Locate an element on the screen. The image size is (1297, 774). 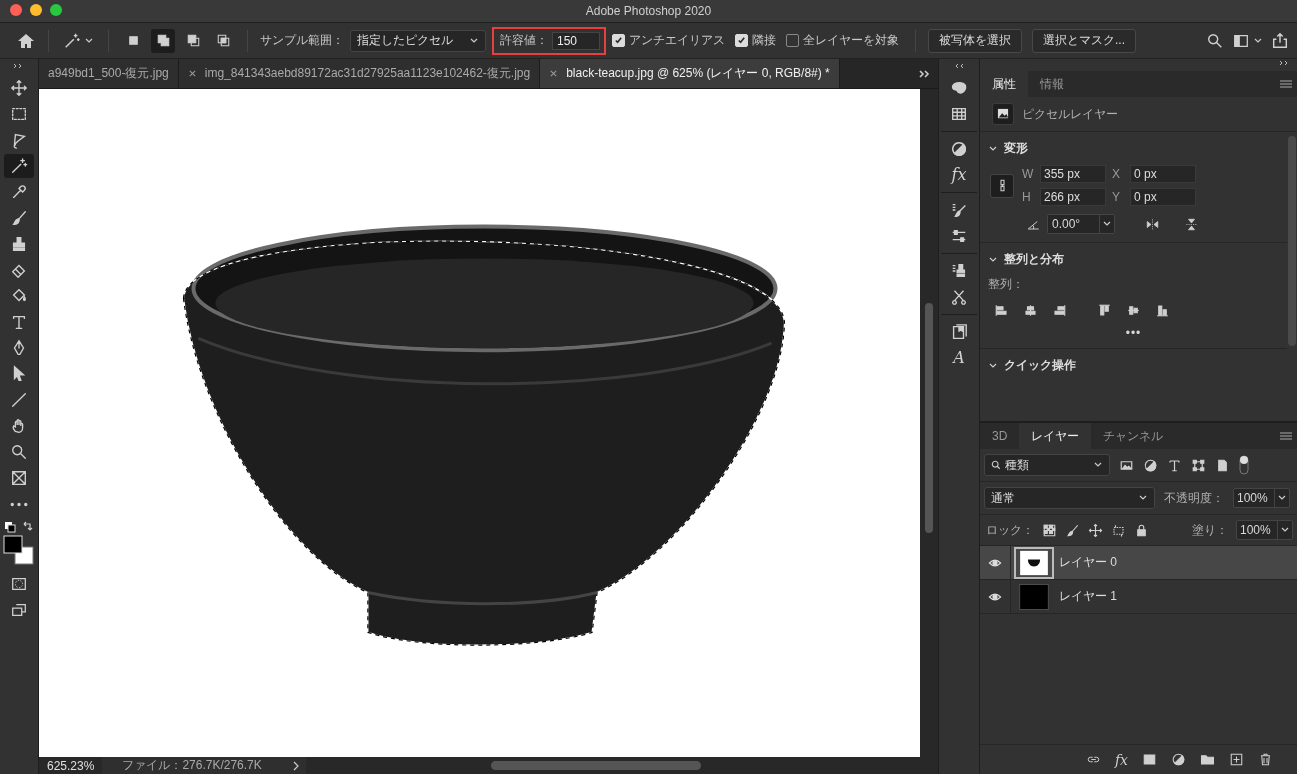
sliders-icon is located at coordinates (959, 236).